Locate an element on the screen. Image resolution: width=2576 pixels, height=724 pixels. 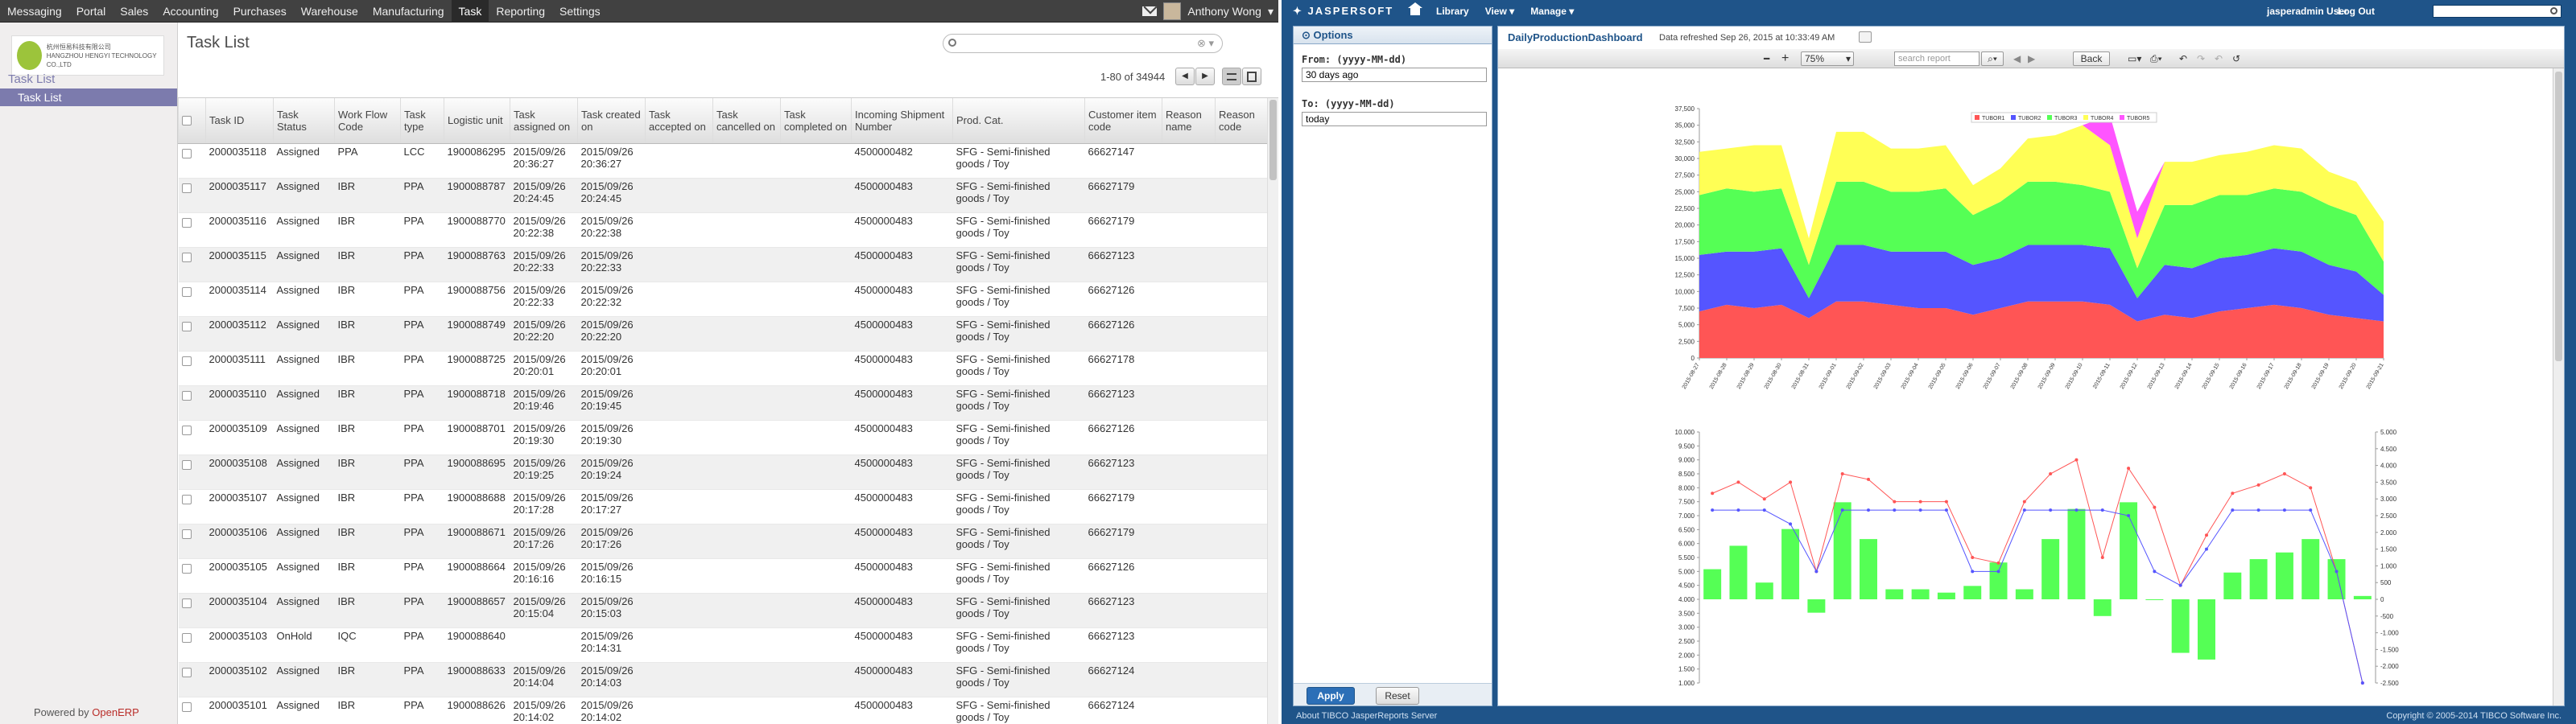
user-menu: Anthony Wong is located at coordinates (1224, 11).